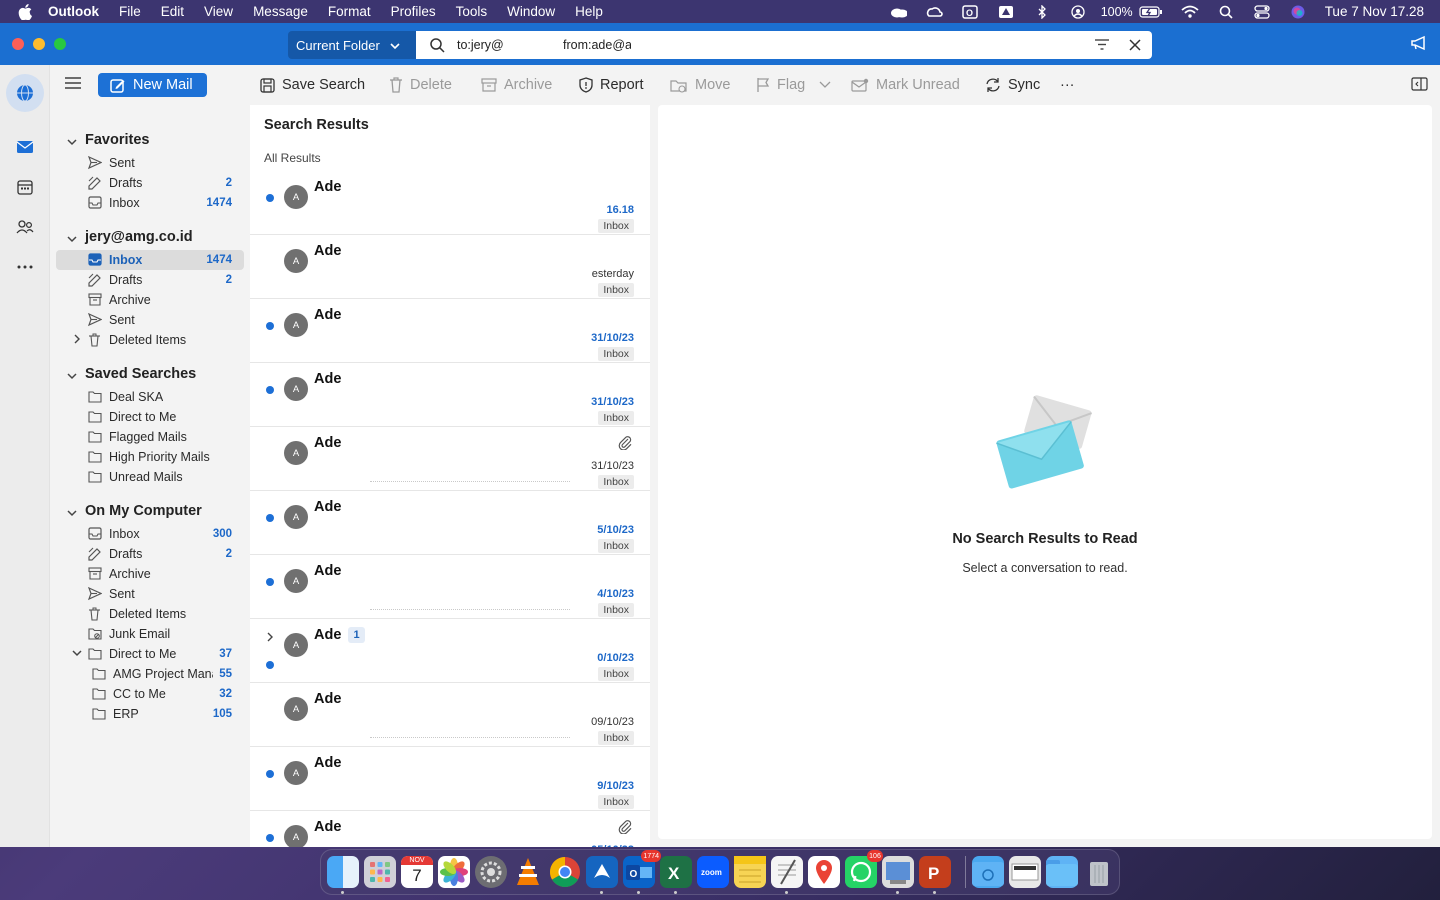 The image size is (1440, 900). Describe the element at coordinates (150, 260) in the screenshot. I see `account-inbox: Inbox 1474` at that location.